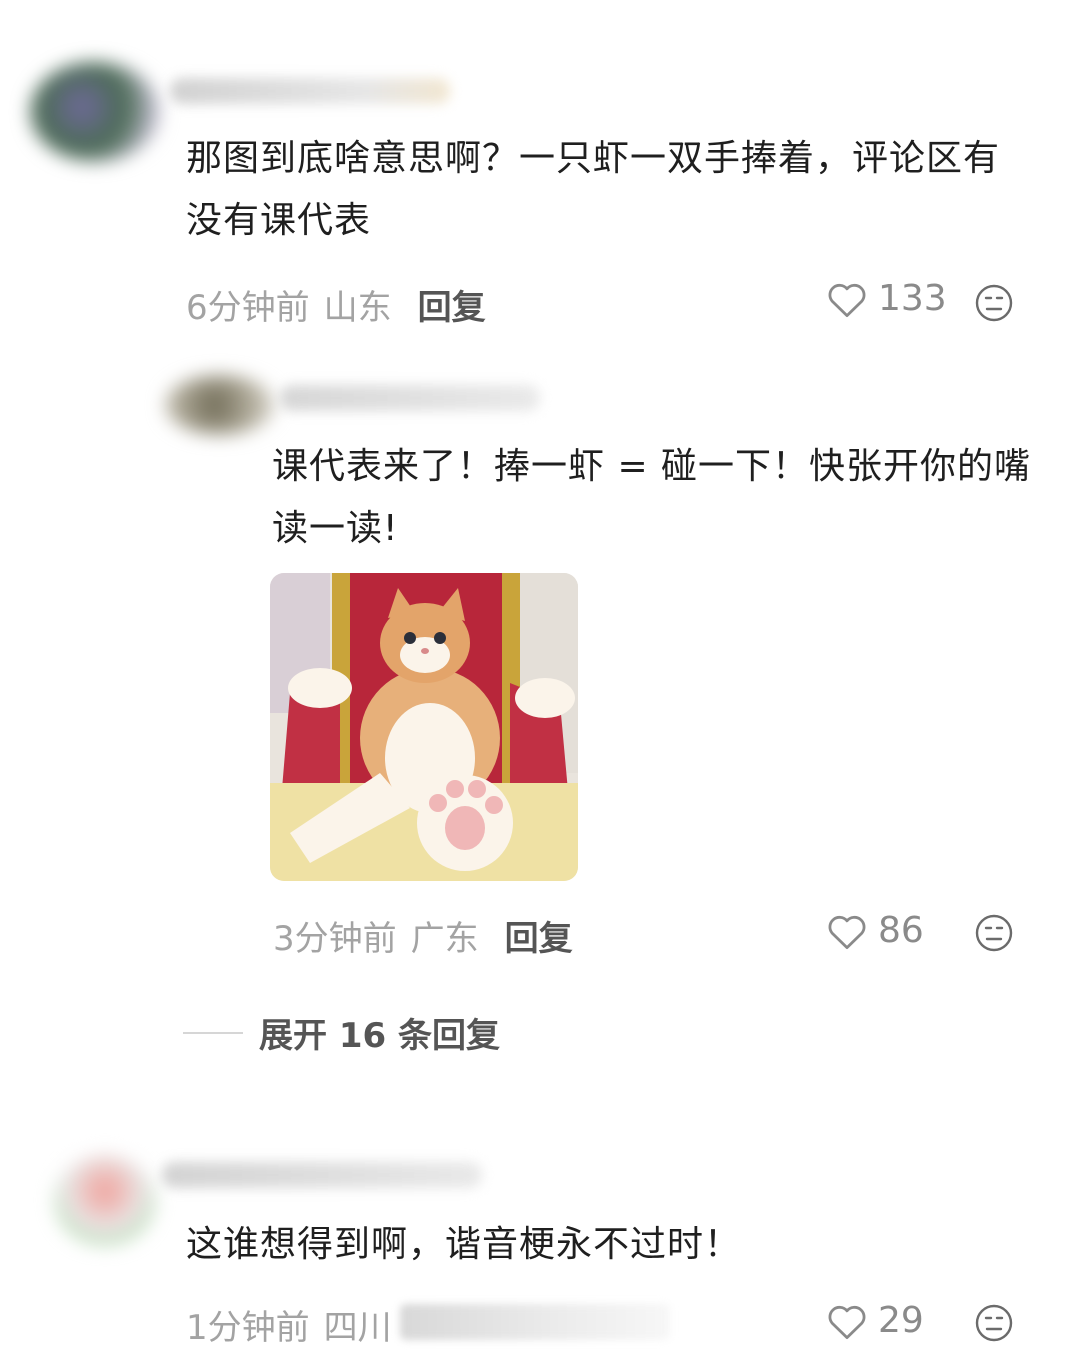 The image size is (1080, 1356). I want to click on like-count: 29, so click(901, 1320).